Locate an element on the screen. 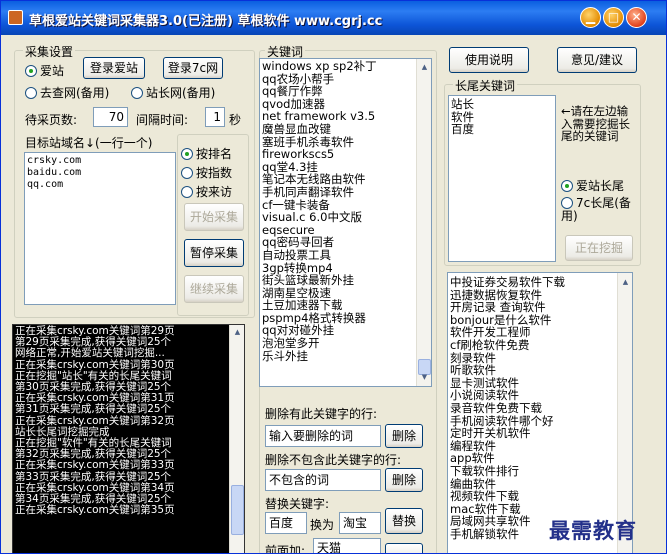  longtail-label: 长尾关键词 is located at coordinates (485, 85).